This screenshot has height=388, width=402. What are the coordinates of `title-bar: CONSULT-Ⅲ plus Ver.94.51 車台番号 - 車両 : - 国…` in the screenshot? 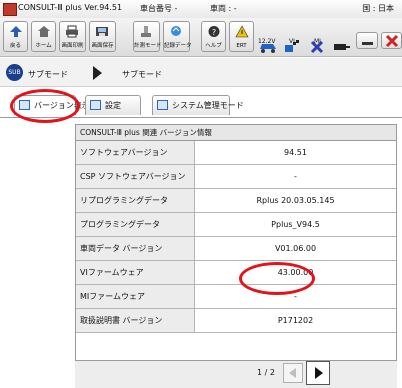 It's located at (201, 9).